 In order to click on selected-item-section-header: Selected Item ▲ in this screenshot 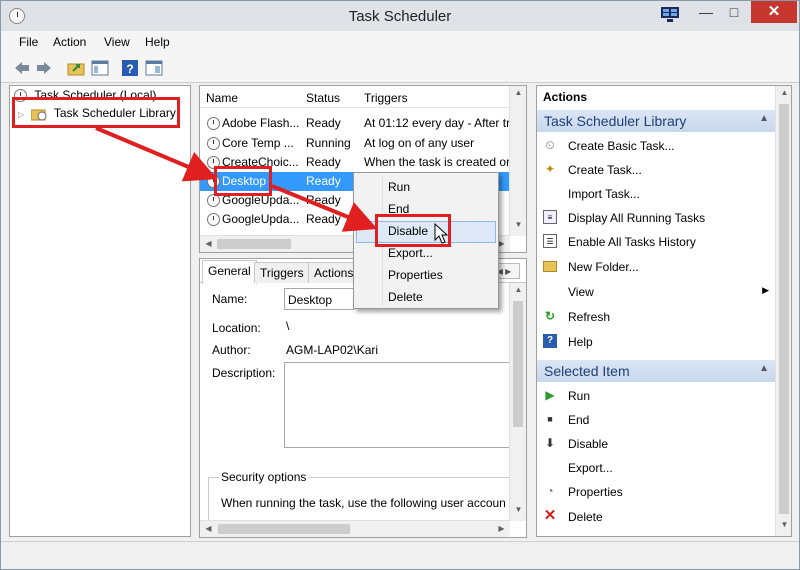, I will do `click(656, 371)`.